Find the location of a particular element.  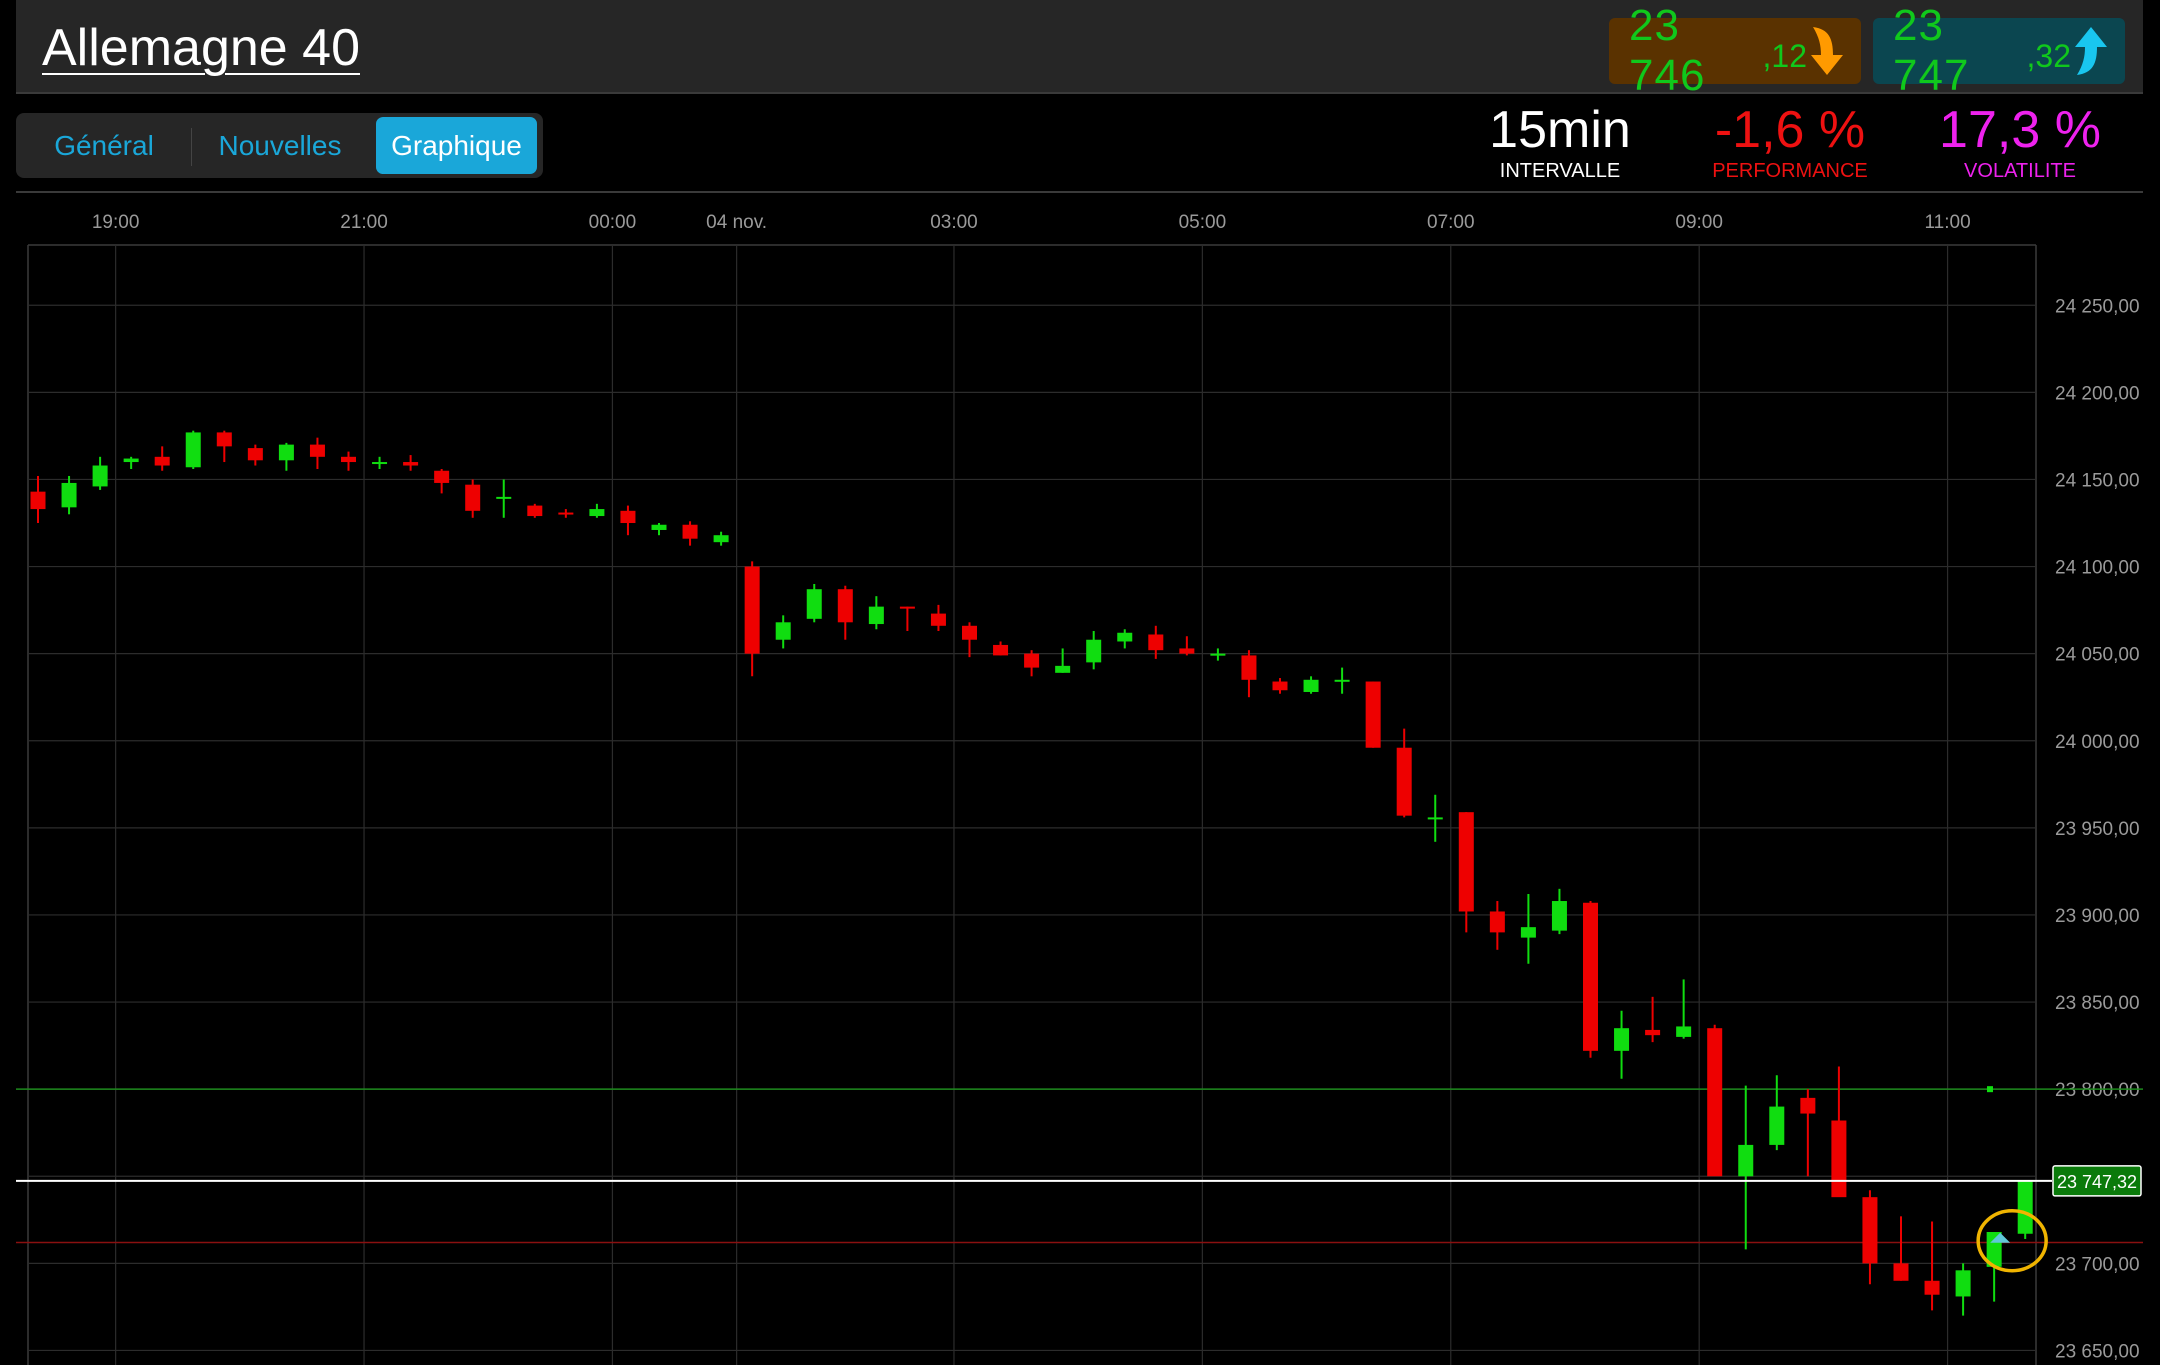

instrument-title: Allemagne 40 is located at coordinates (201, 48).